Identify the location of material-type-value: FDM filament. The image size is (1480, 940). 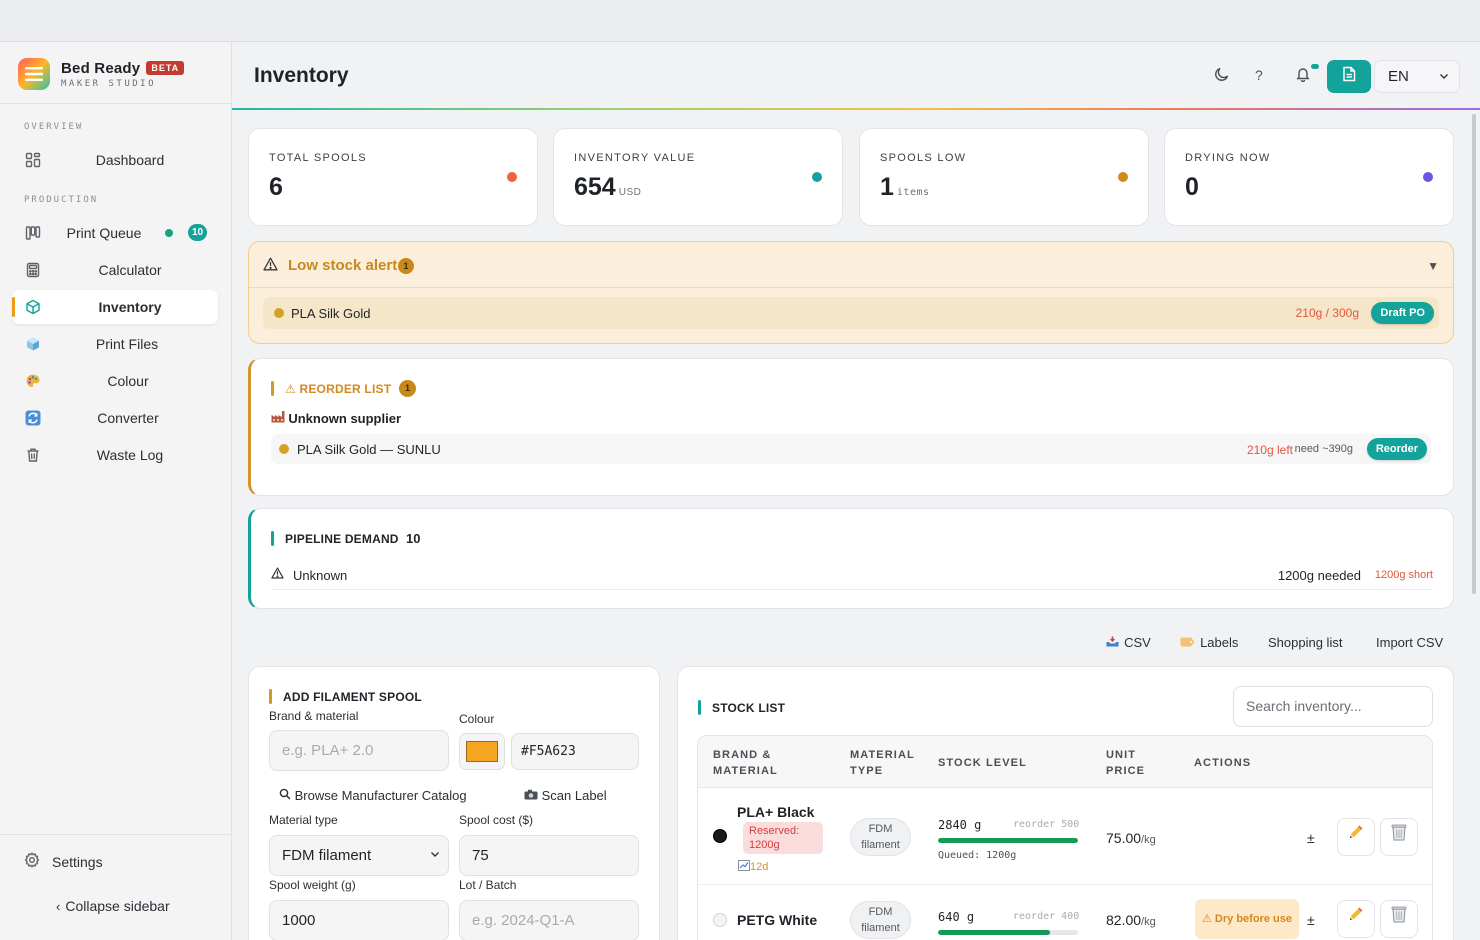
(327, 855).